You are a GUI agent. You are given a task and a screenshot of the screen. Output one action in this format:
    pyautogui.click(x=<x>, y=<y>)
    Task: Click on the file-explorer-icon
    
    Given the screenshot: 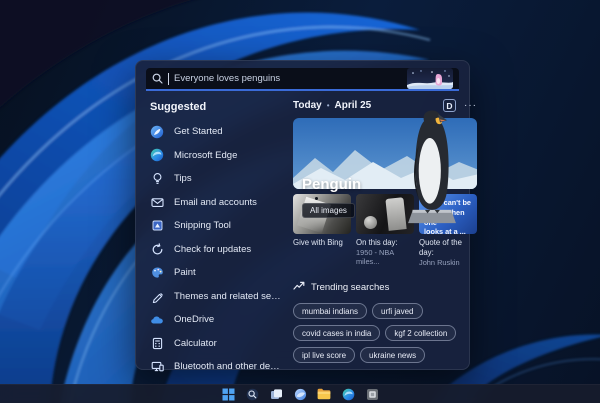 What is the action you would take?
    pyautogui.click(x=324, y=394)
    